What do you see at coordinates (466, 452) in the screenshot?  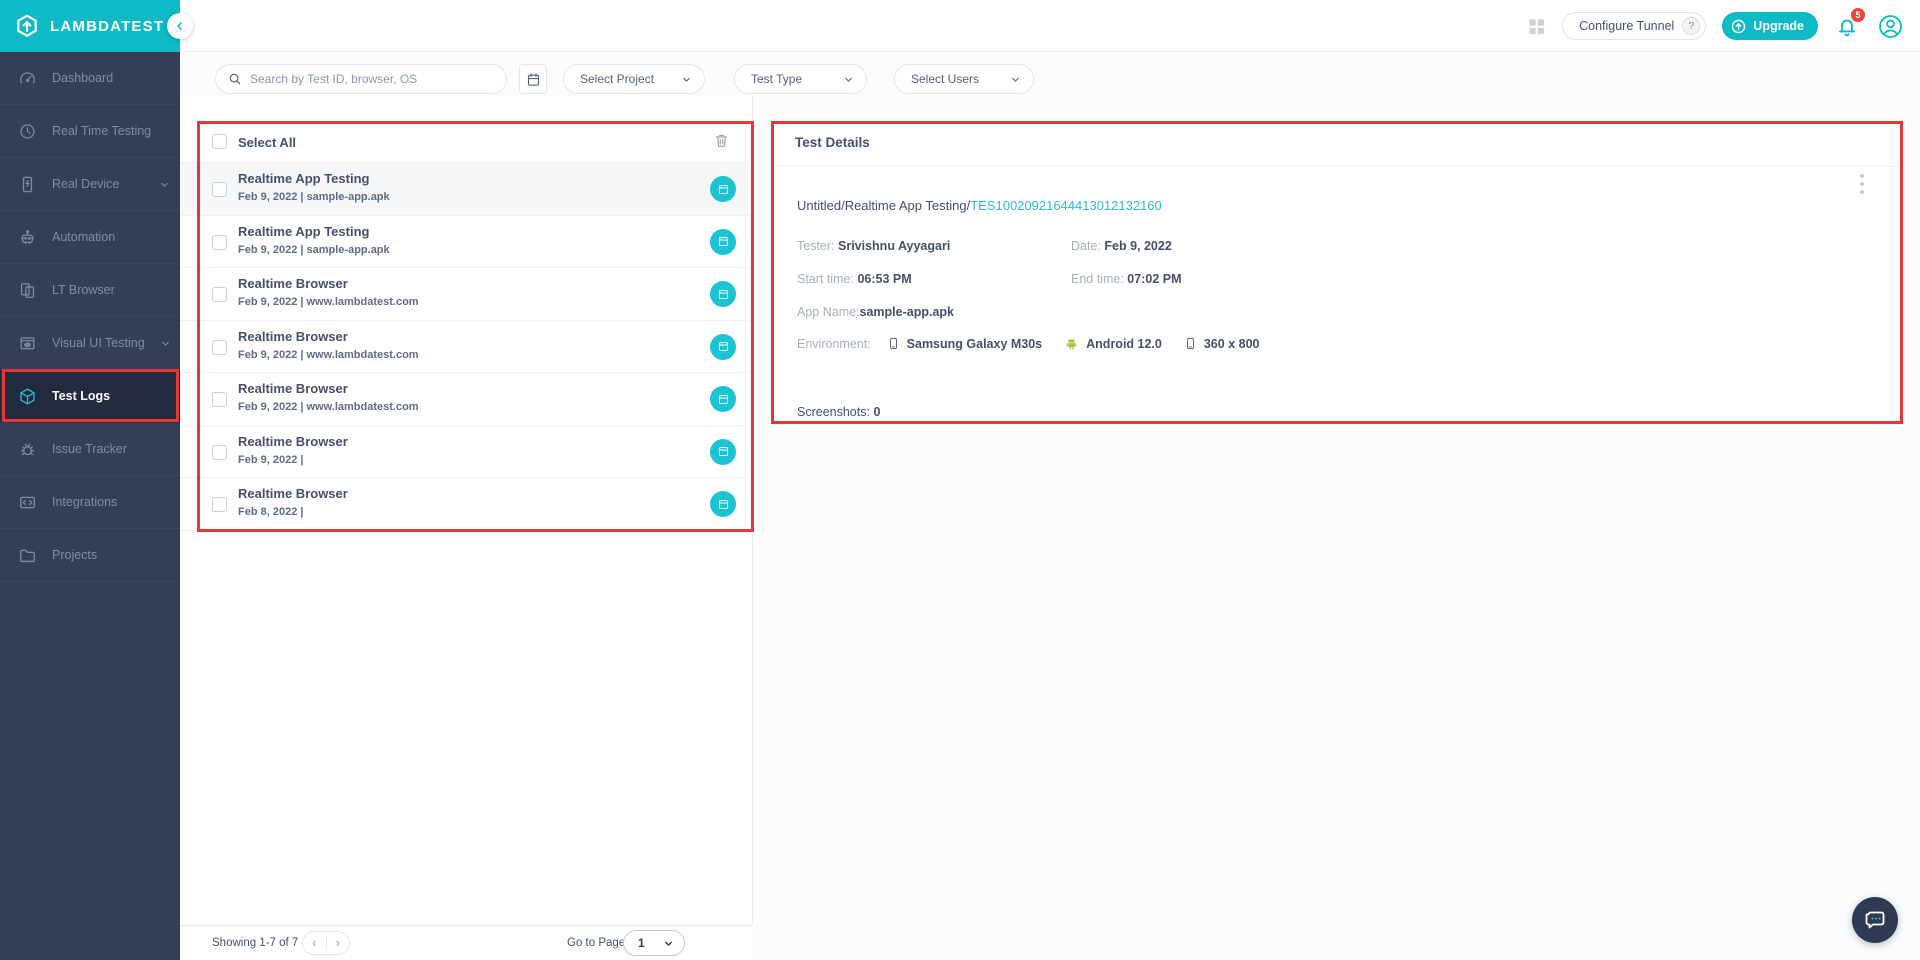 I see `test-row: Realtime Browser Feb 9, 2022 |` at bounding box center [466, 452].